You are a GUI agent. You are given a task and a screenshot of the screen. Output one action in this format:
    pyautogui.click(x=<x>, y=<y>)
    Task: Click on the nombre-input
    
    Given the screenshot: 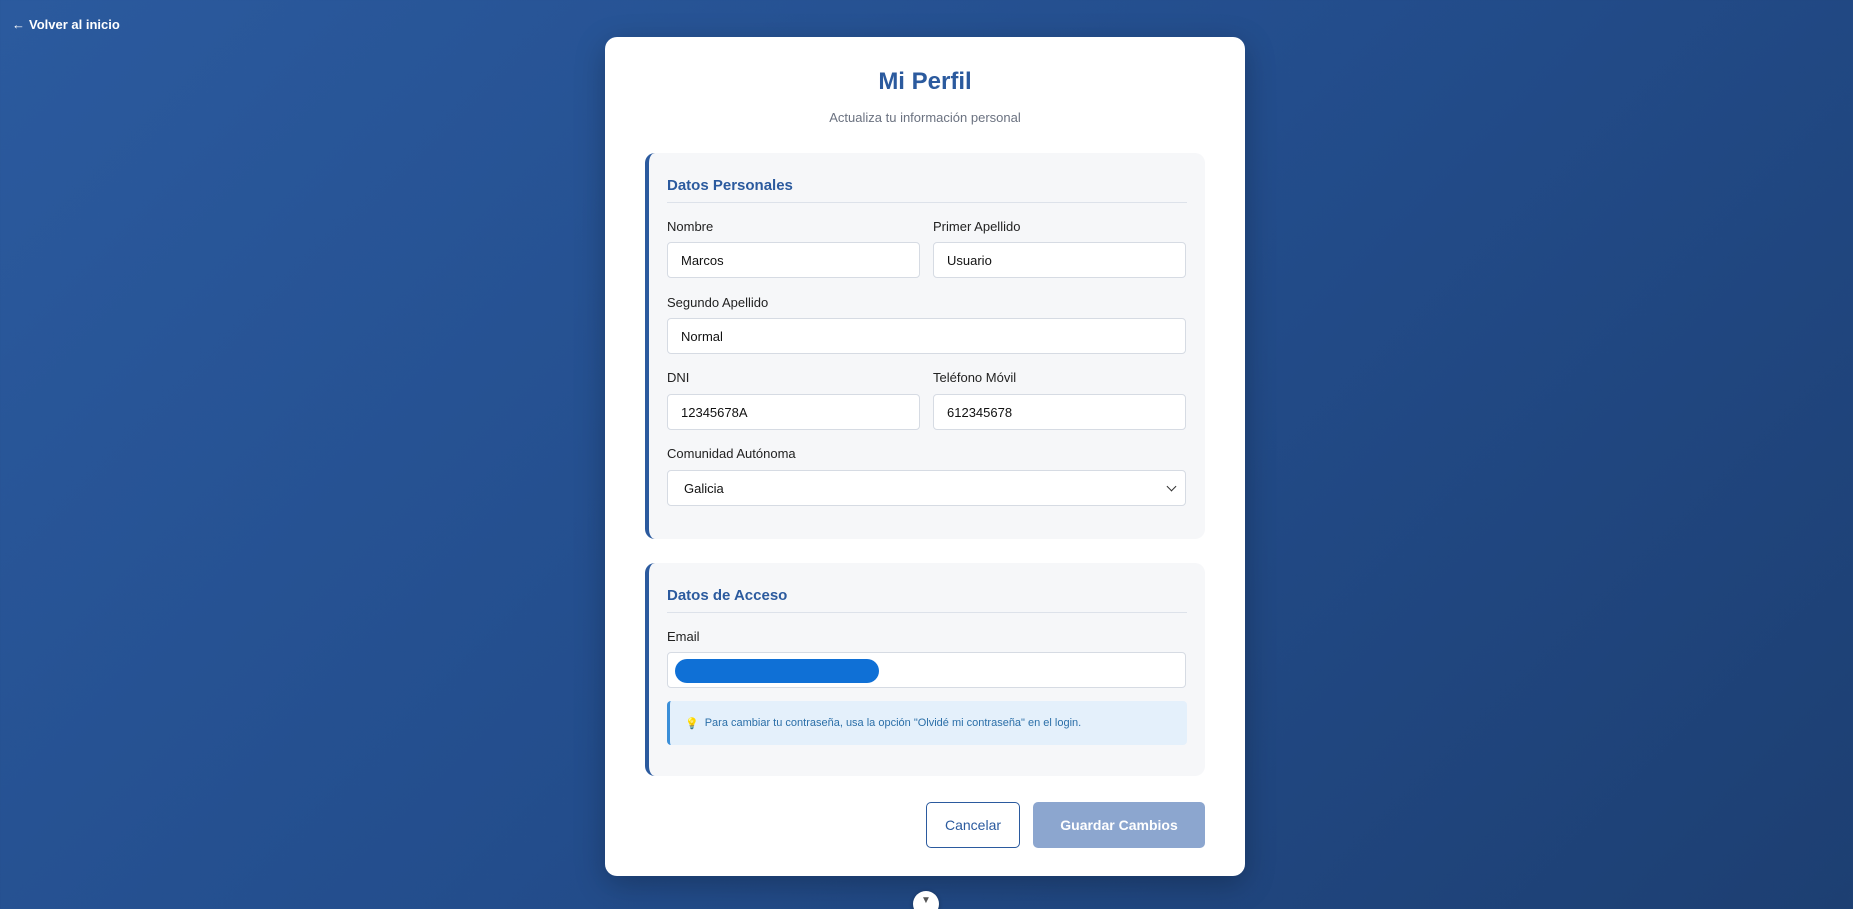 What is the action you would take?
    pyautogui.click(x=793, y=260)
    